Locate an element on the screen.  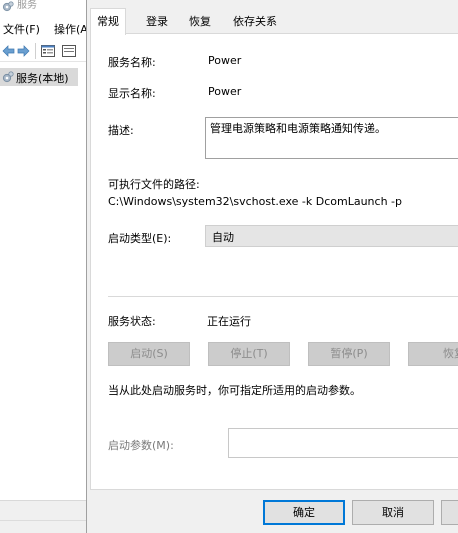
pause-button: 暂停(P) is located at coordinates (349, 354).